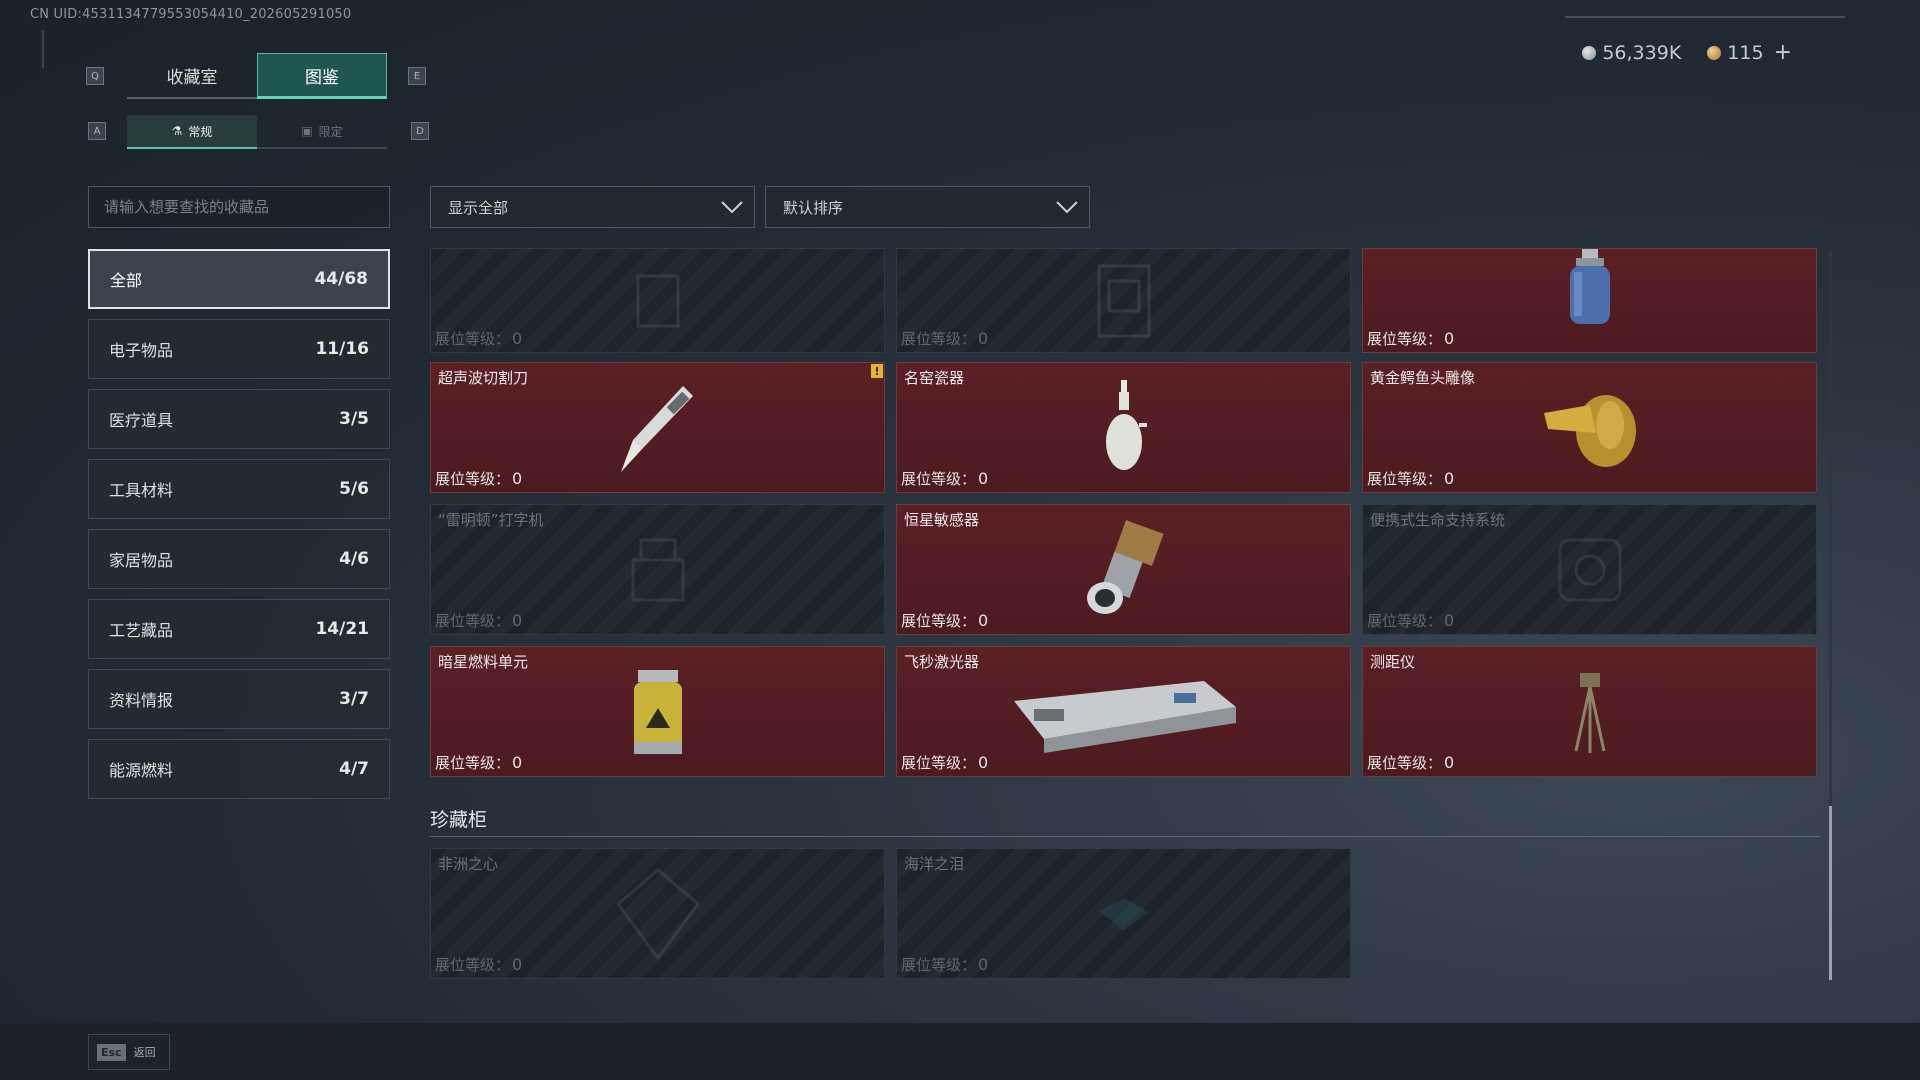  What do you see at coordinates (342, 629) in the screenshot?
I see `category-count: 14/21` at bounding box center [342, 629].